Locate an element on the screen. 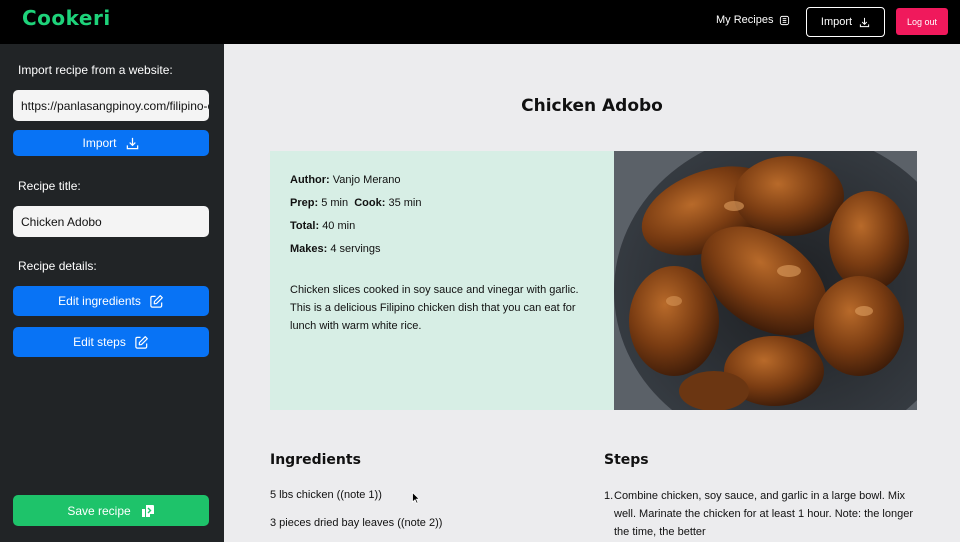  import-button: Import is located at coordinates (111, 143).